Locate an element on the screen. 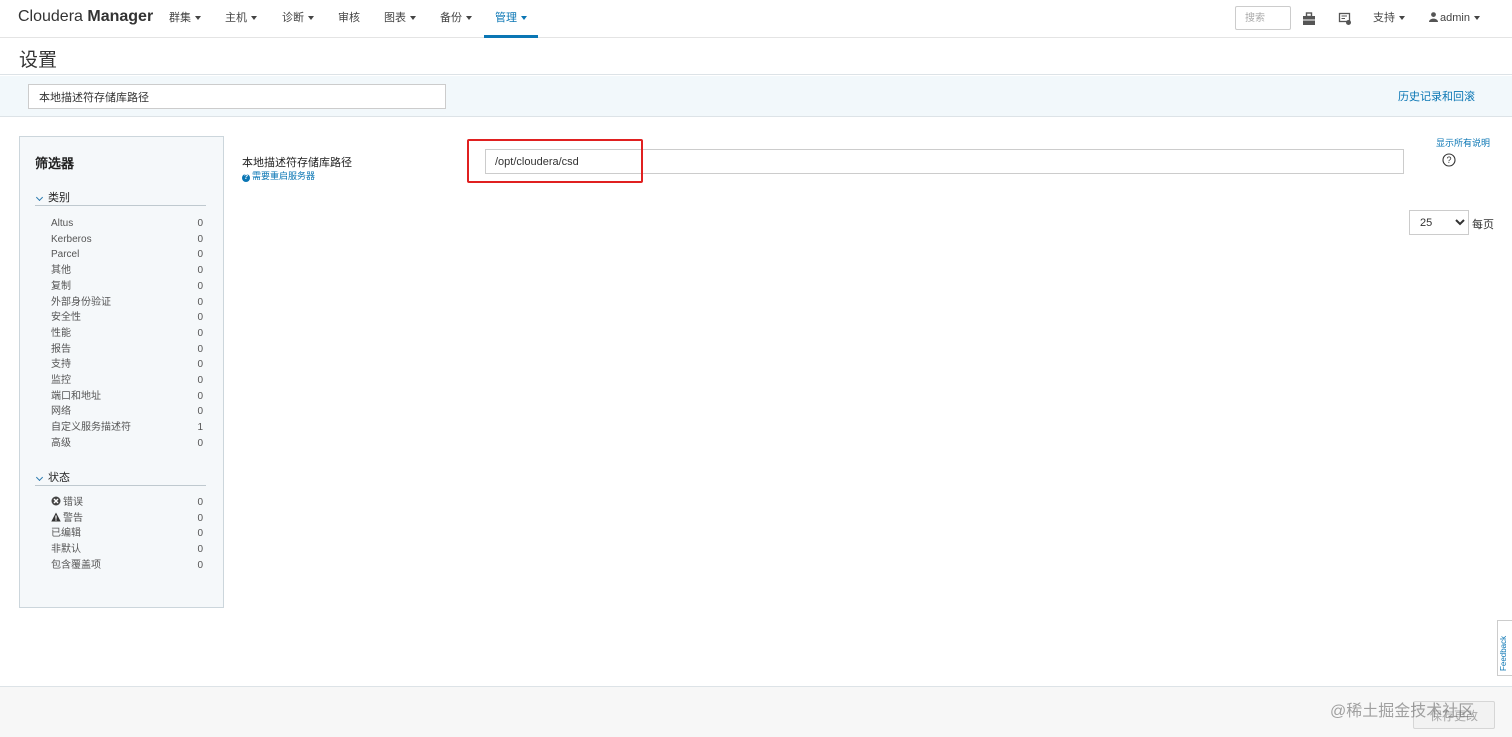 The height and width of the screenshot is (737, 1512). feedback-tab: Feedback is located at coordinates (1504, 648).